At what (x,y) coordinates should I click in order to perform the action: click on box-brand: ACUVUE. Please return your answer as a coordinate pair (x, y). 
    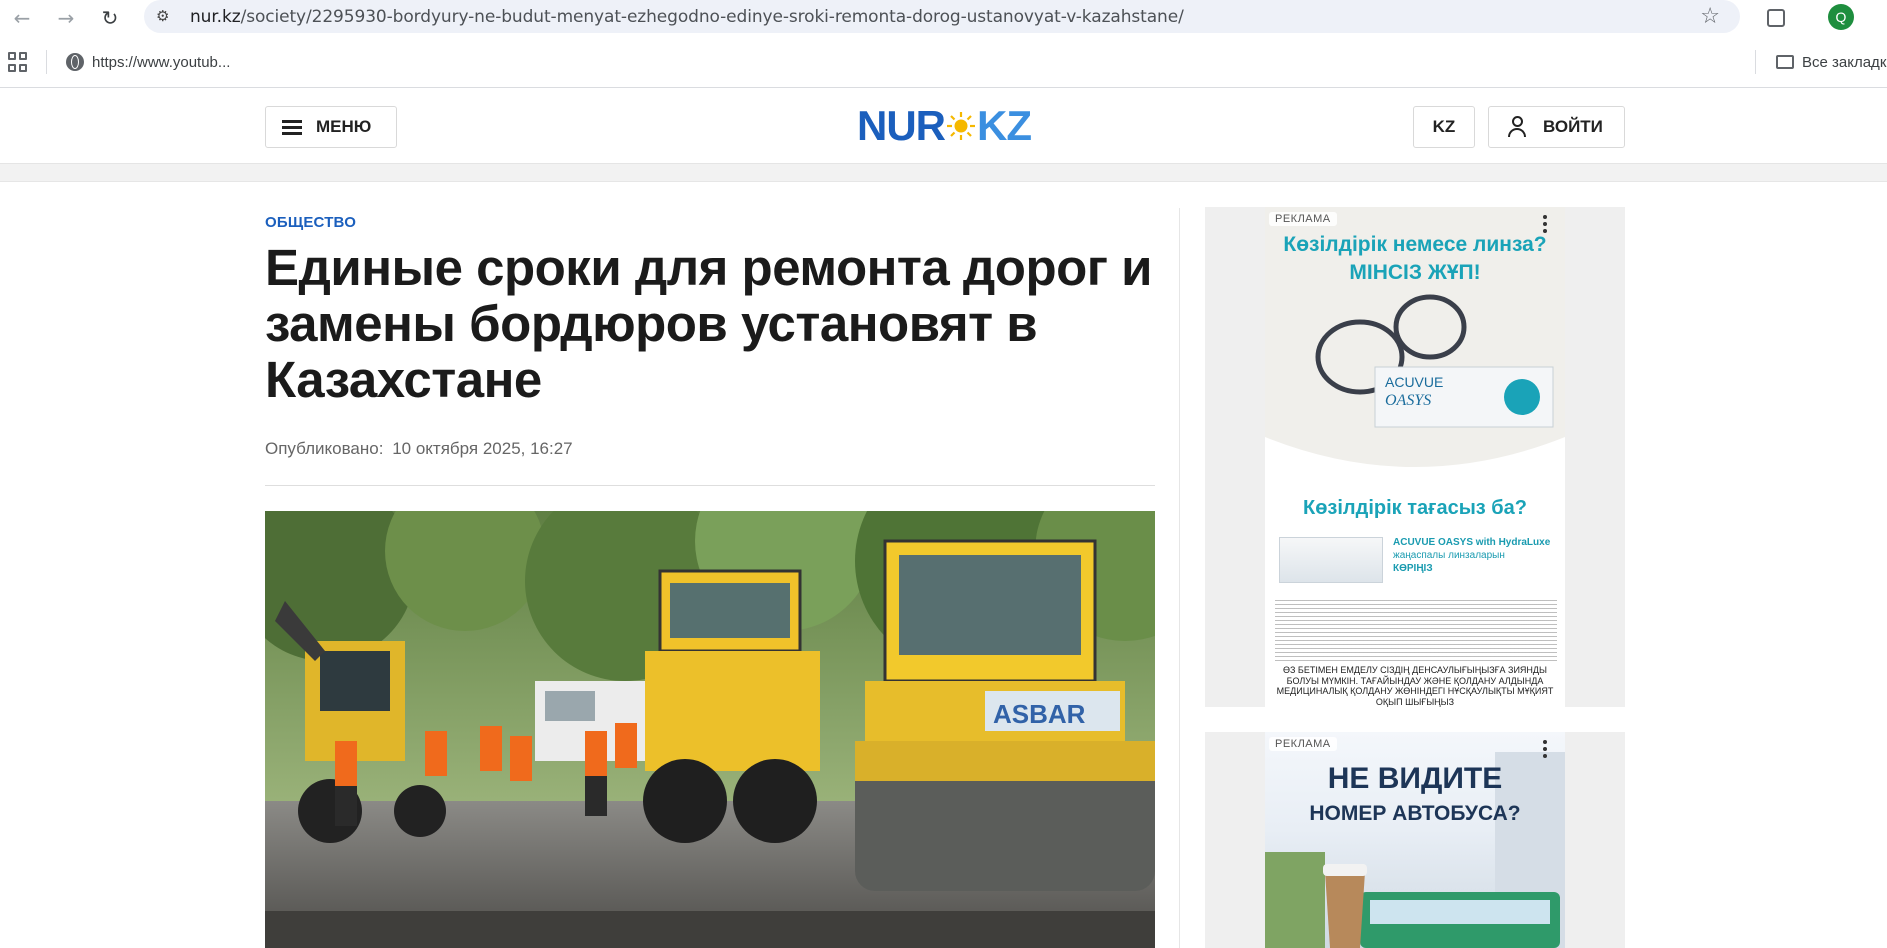
    Looking at the image, I should click on (1414, 382).